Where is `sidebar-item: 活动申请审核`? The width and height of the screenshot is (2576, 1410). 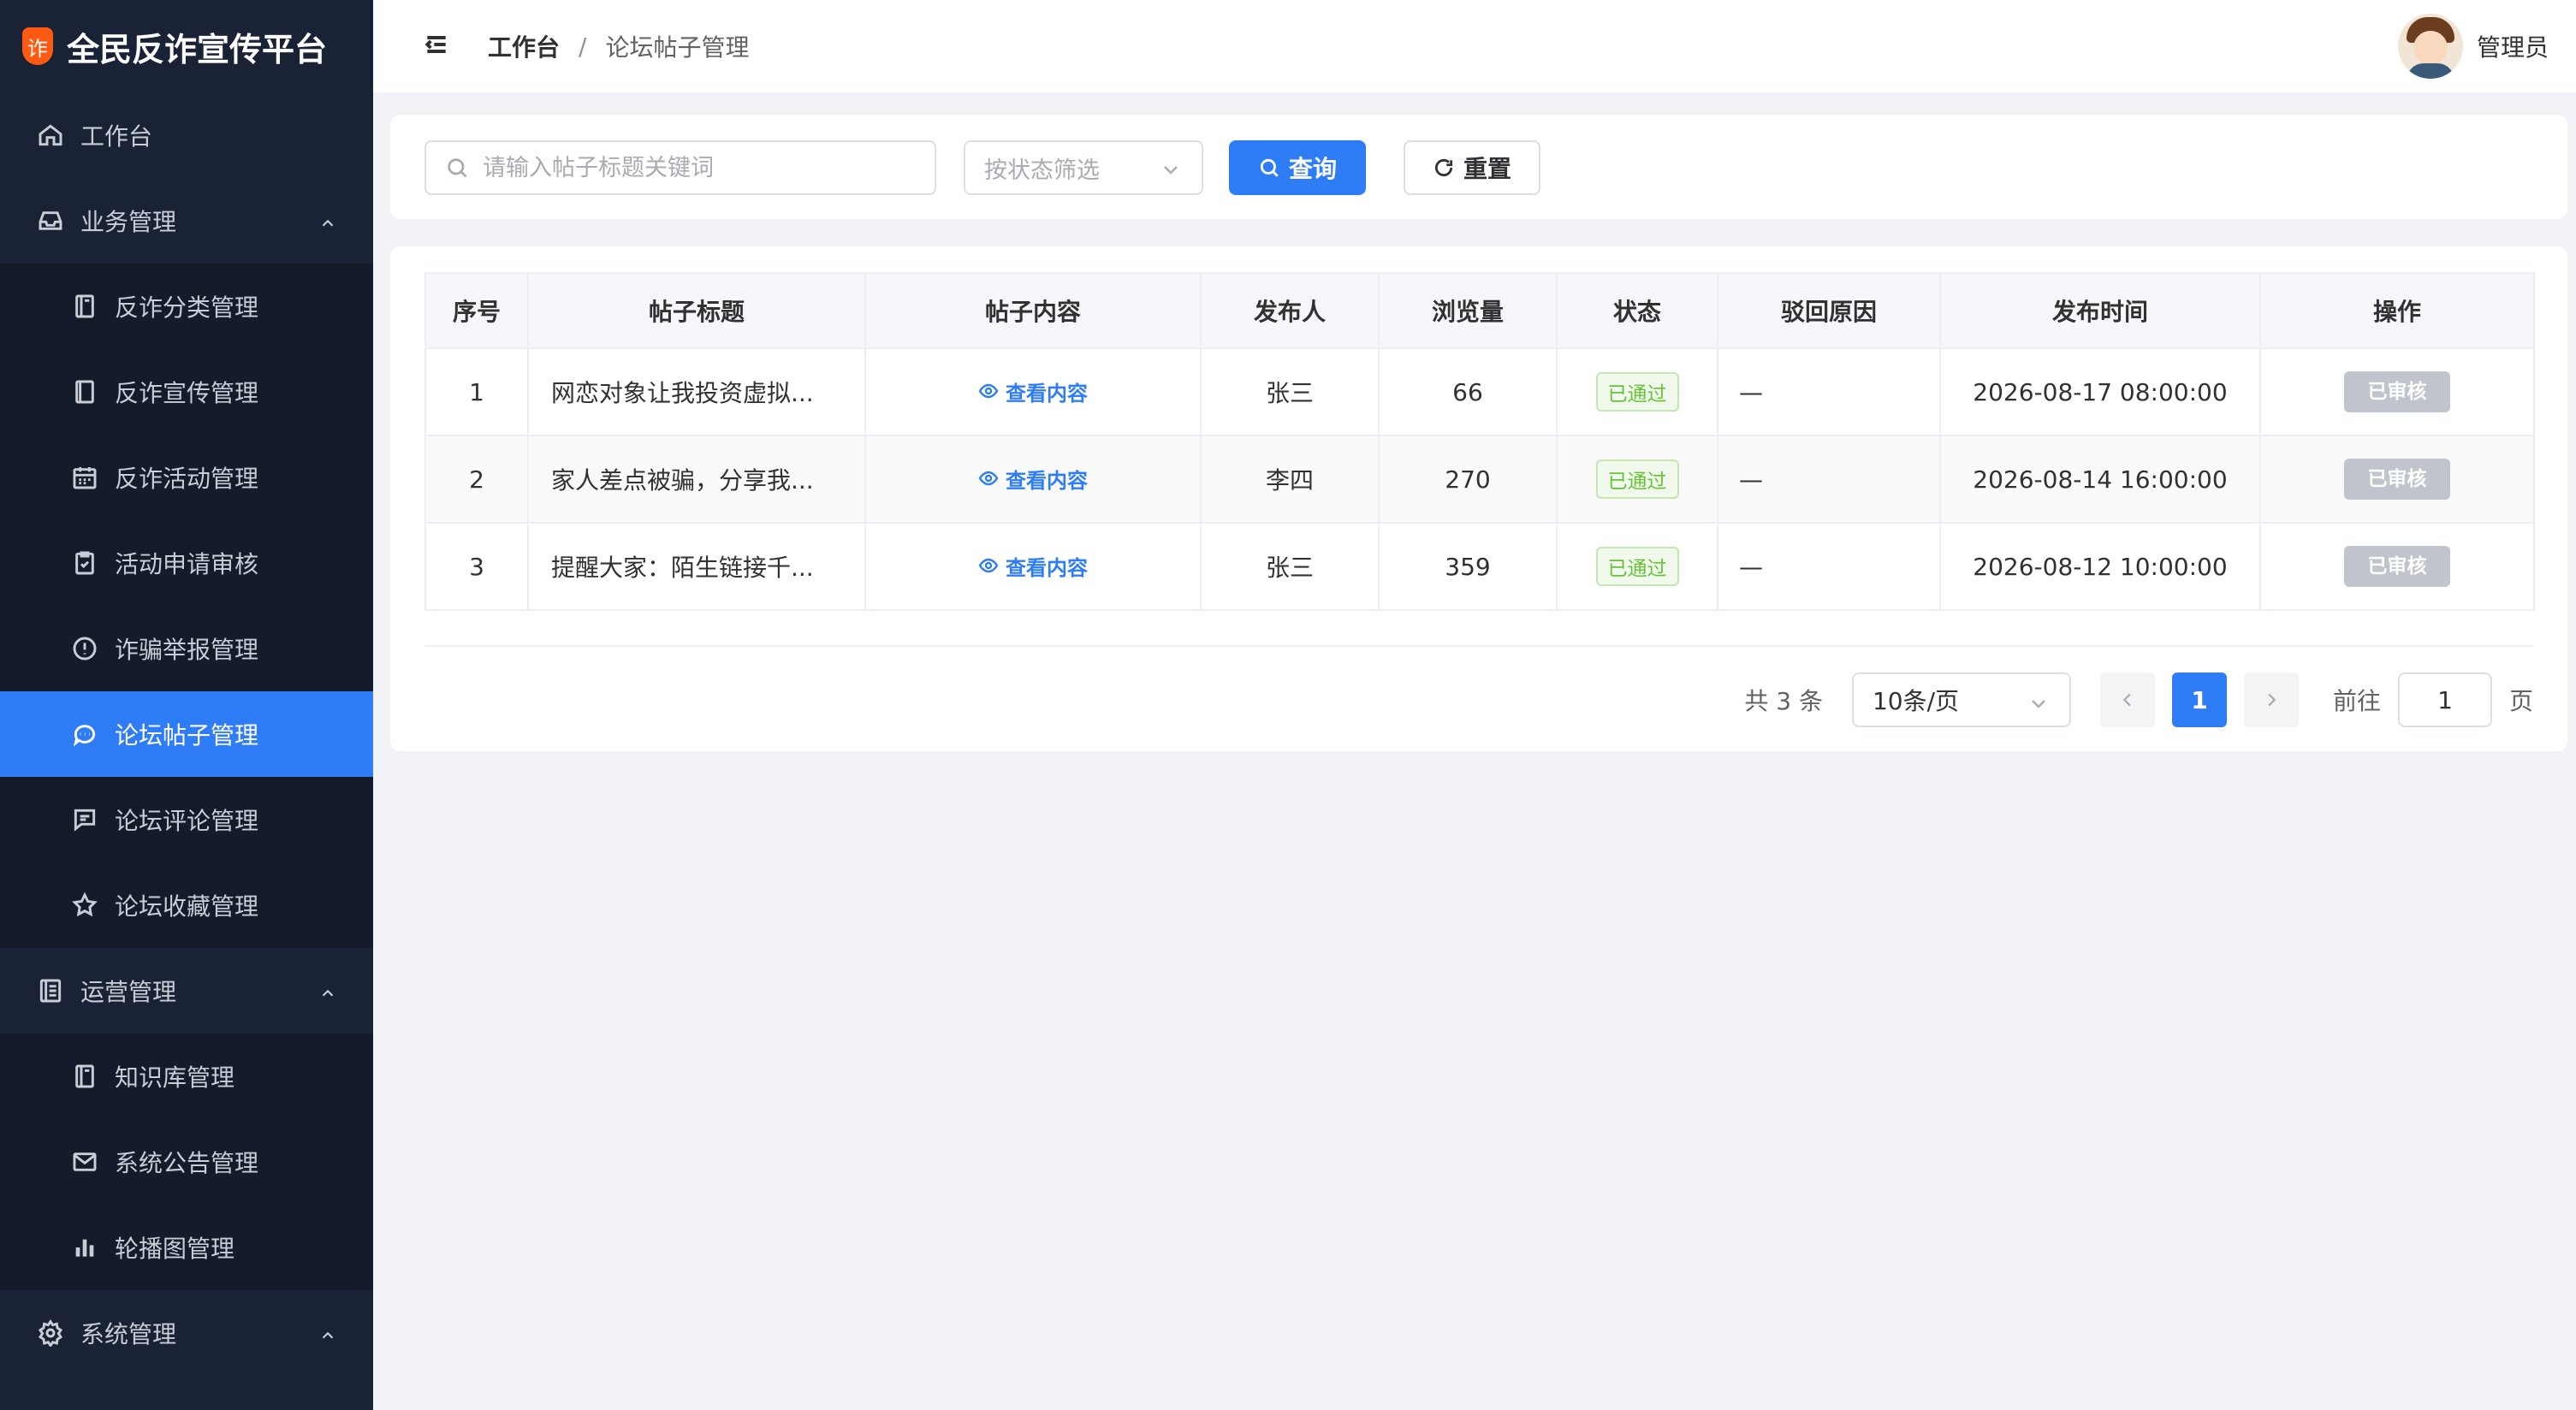
sidebar-item: 活动申请审核 is located at coordinates (186, 563).